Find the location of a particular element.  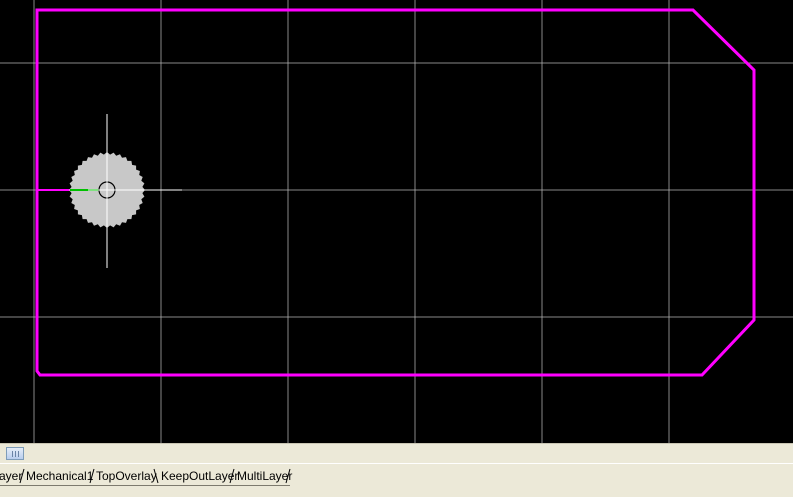

tab-bar-baseline is located at coordinates (145, 485).